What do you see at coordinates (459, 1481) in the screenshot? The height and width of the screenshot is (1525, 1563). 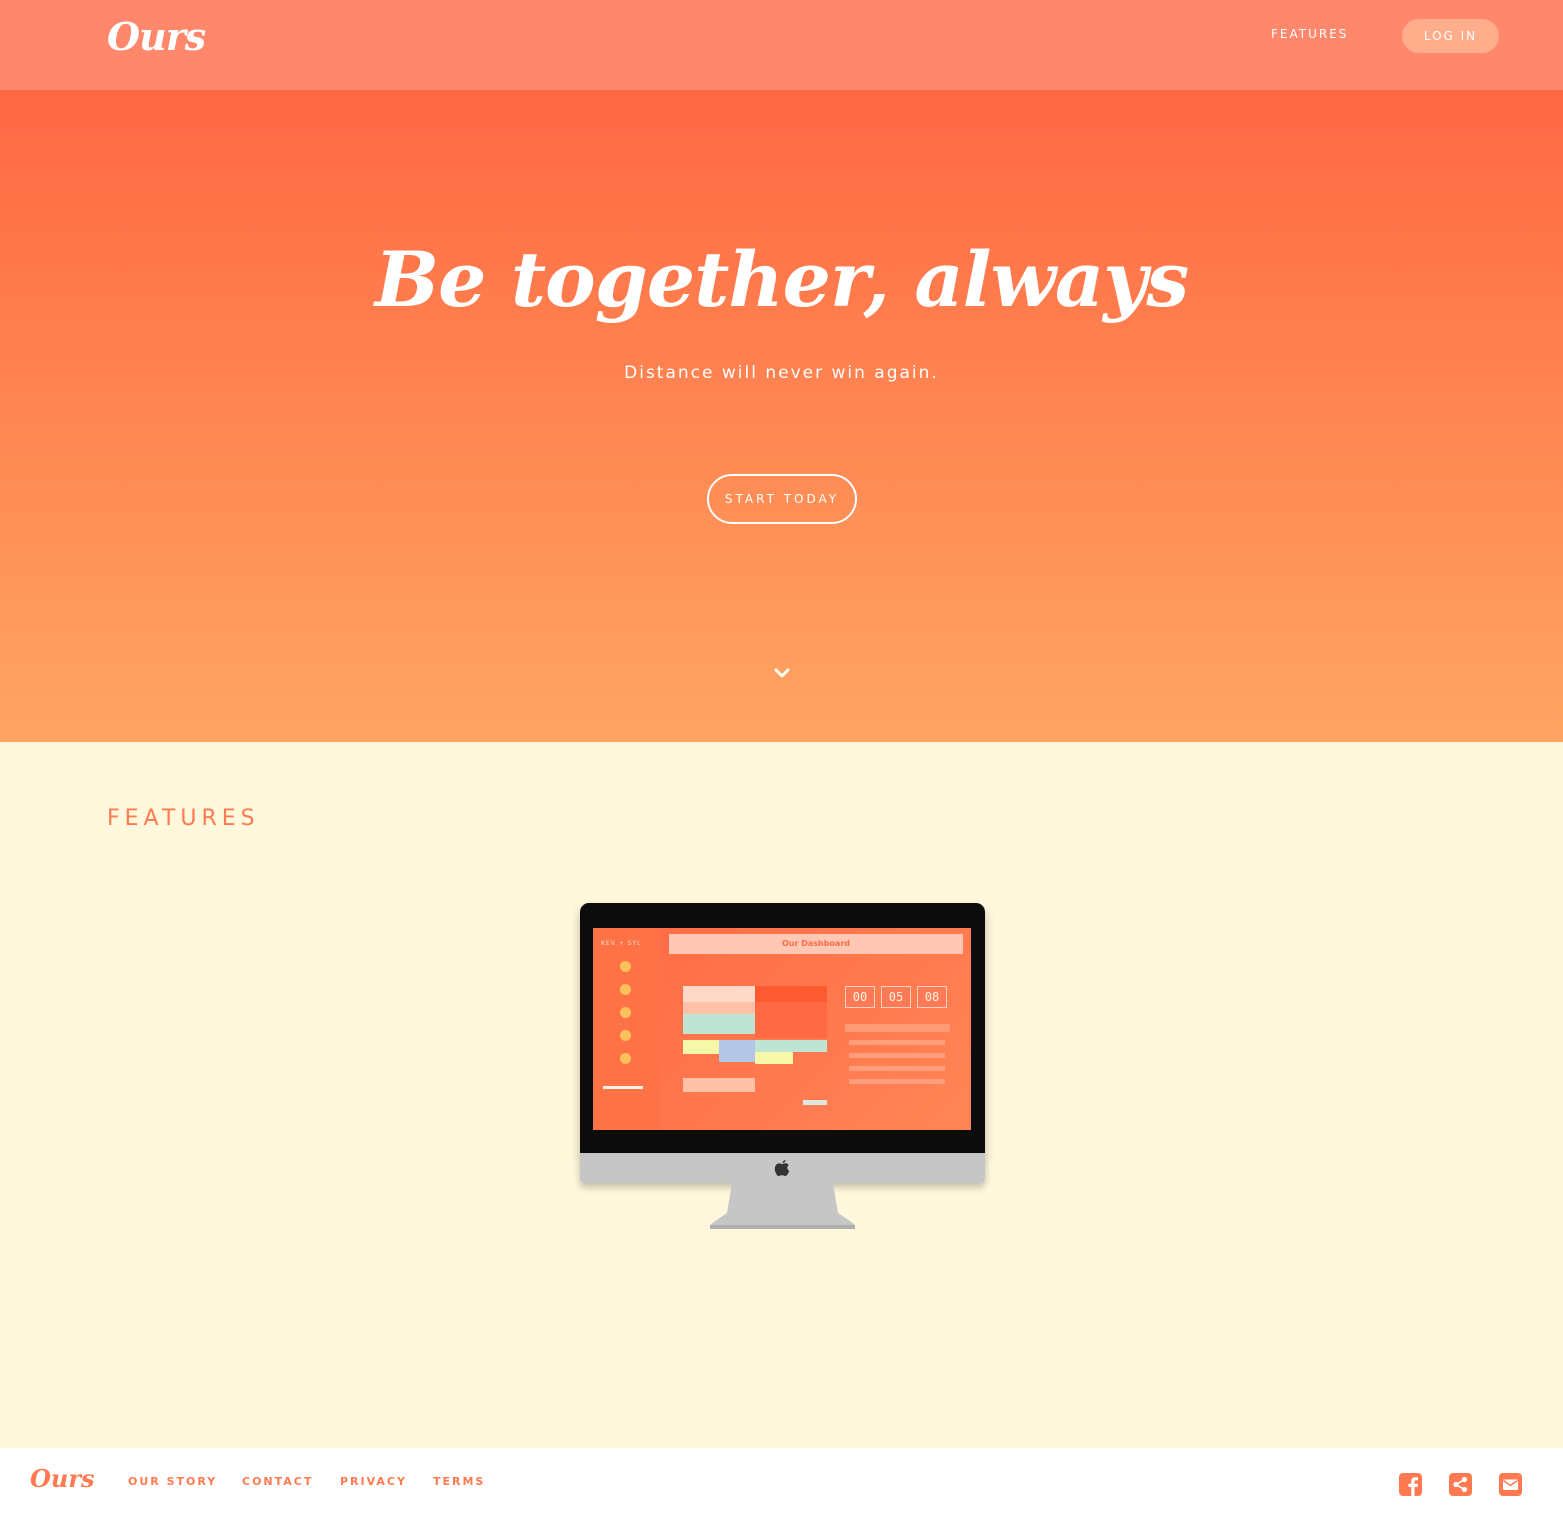 I see `footer-link-terms: TERMS` at bounding box center [459, 1481].